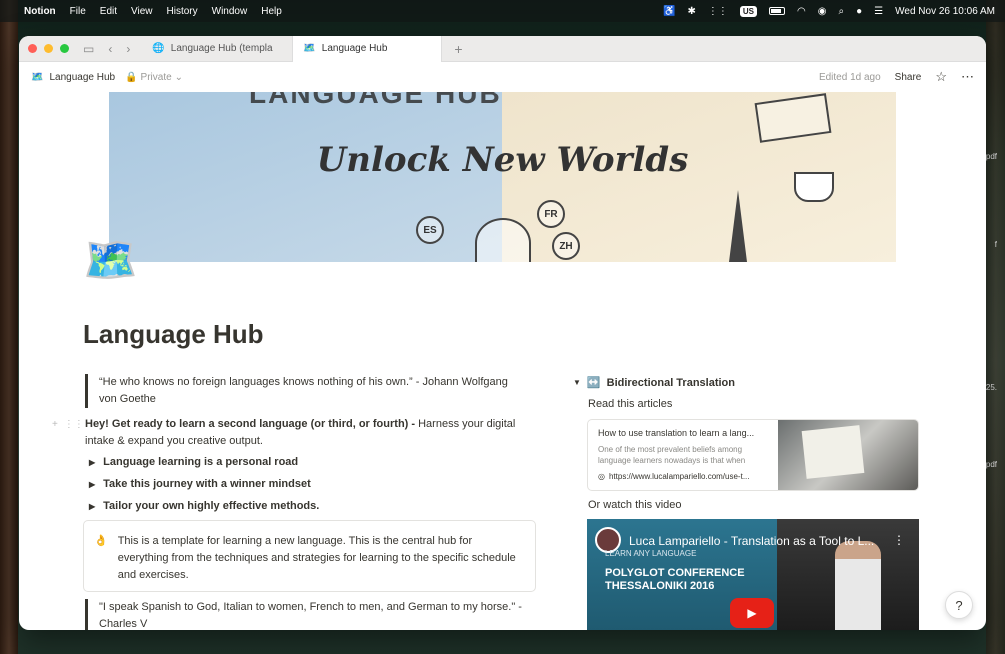 Image resolution: width=1005 pixels, height=654 pixels. What do you see at coordinates (48, 48) in the screenshot?
I see `minimize-window-button` at bounding box center [48, 48].